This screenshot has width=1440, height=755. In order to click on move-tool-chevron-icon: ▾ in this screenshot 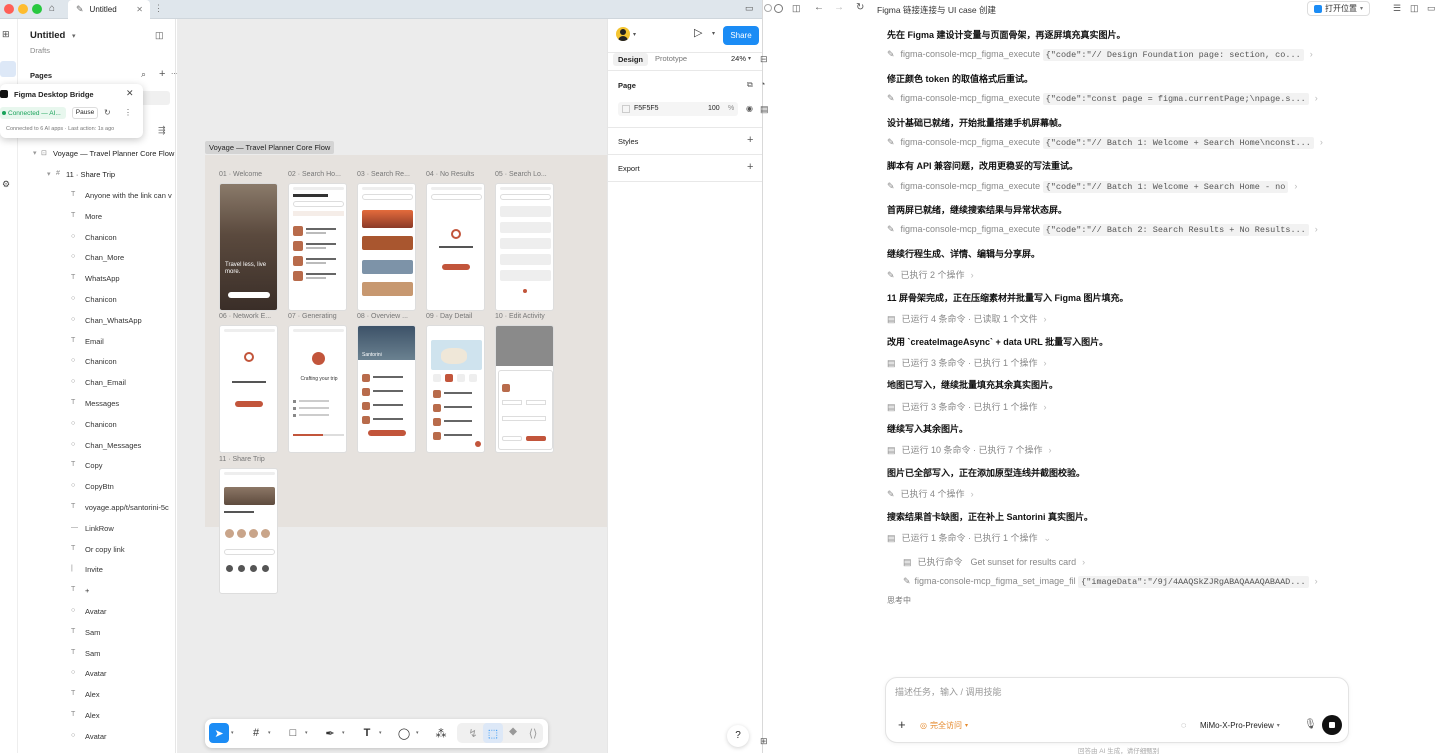, I will do `click(232, 733)`.